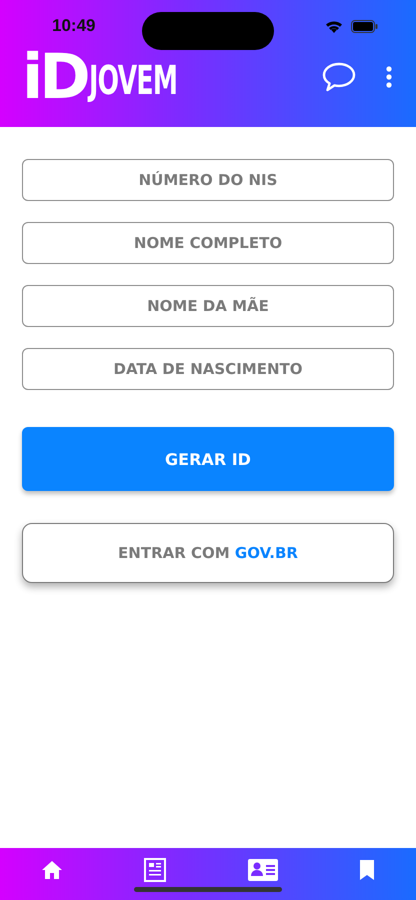  Describe the element at coordinates (208, 369) in the screenshot. I see `input-field: DATA DE NASCIMENTO` at that location.